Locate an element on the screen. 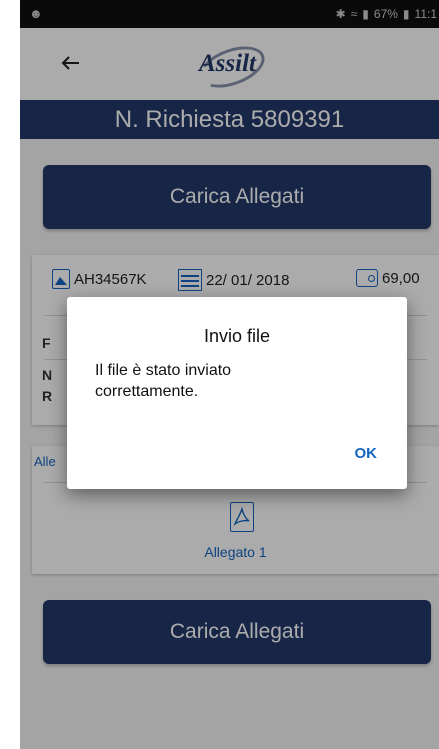  dialog-title: Invio file is located at coordinates (237, 336).